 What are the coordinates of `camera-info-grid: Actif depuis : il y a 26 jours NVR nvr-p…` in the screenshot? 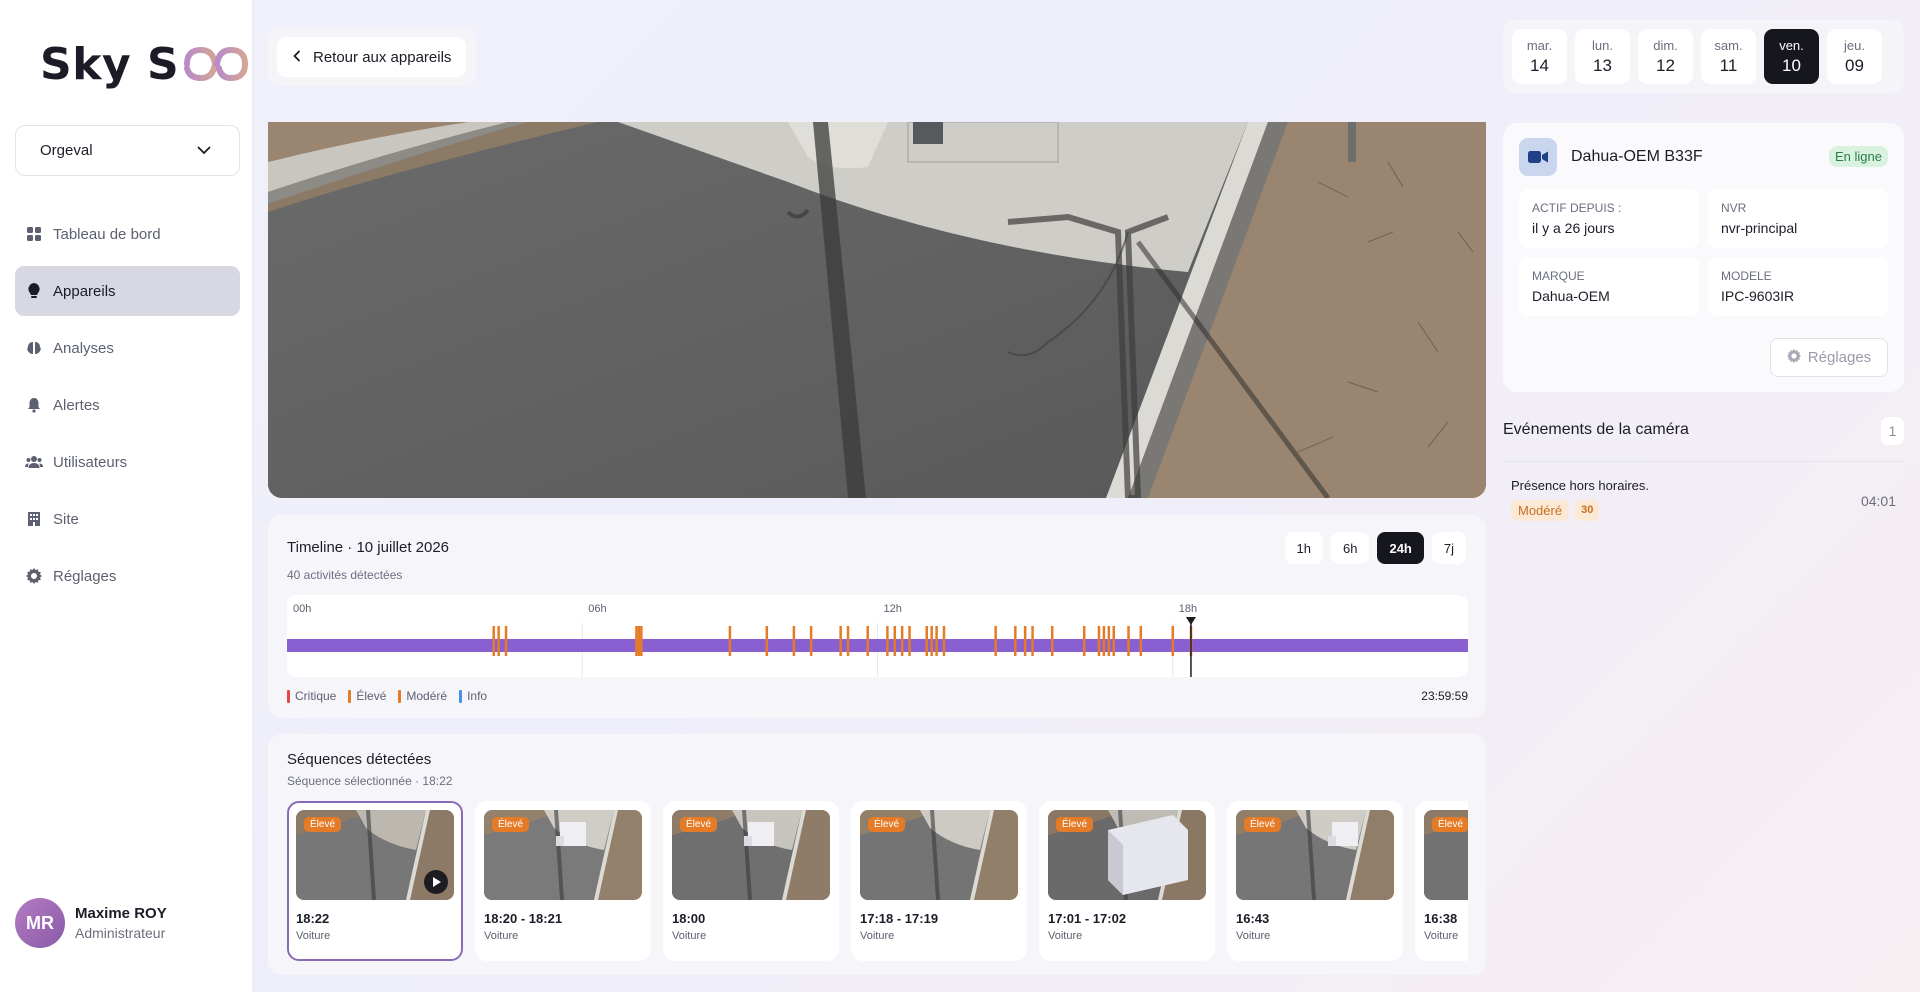 It's located at (1703, 252).